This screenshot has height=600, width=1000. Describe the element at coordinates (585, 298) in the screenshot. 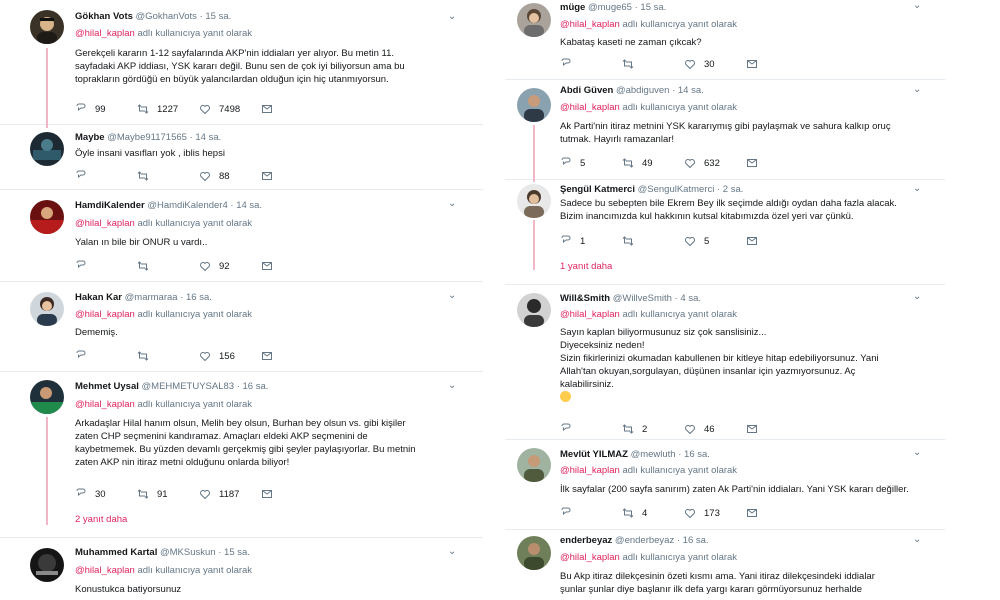

I see `display-name: Will&Smith` at that location.